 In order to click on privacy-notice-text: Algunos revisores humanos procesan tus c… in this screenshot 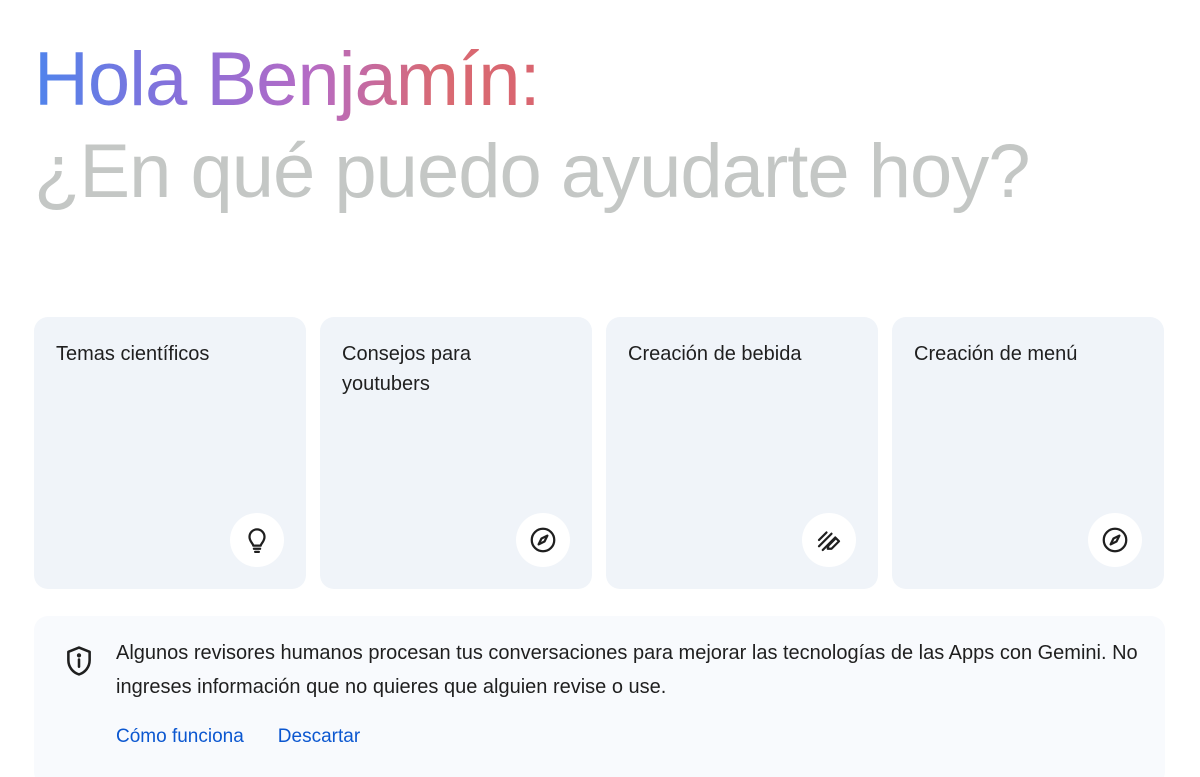, I will do `click(627, 670)`.